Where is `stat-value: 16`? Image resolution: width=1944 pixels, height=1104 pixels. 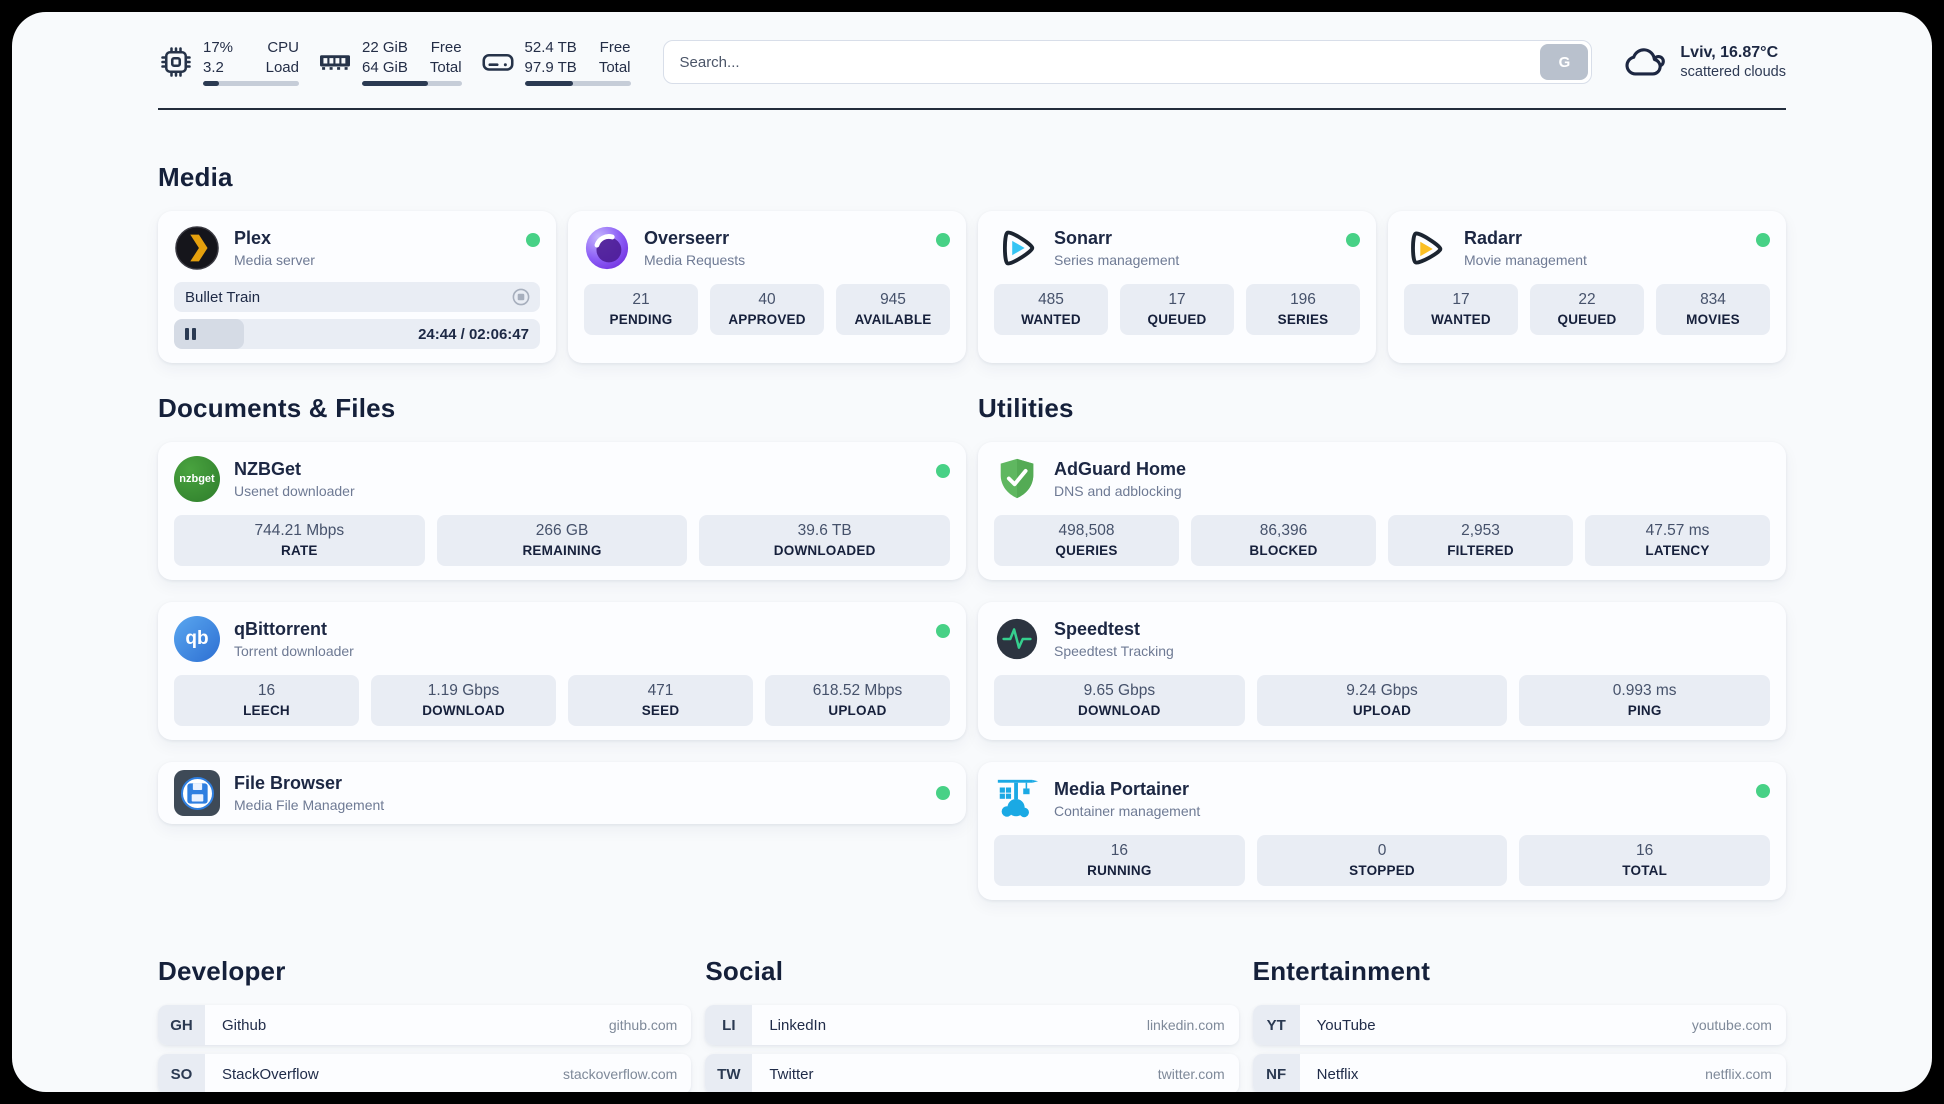
stat-value: 16 is located at coordinates (266, 690).